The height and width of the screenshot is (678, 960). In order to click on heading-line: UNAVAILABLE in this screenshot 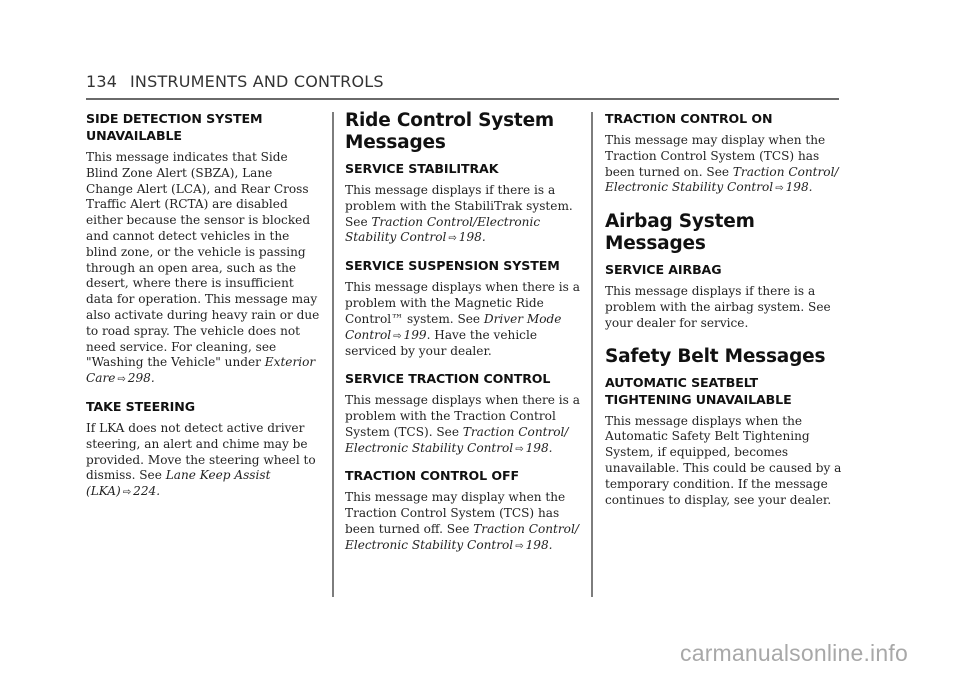, I will do `click(134, 135)`.